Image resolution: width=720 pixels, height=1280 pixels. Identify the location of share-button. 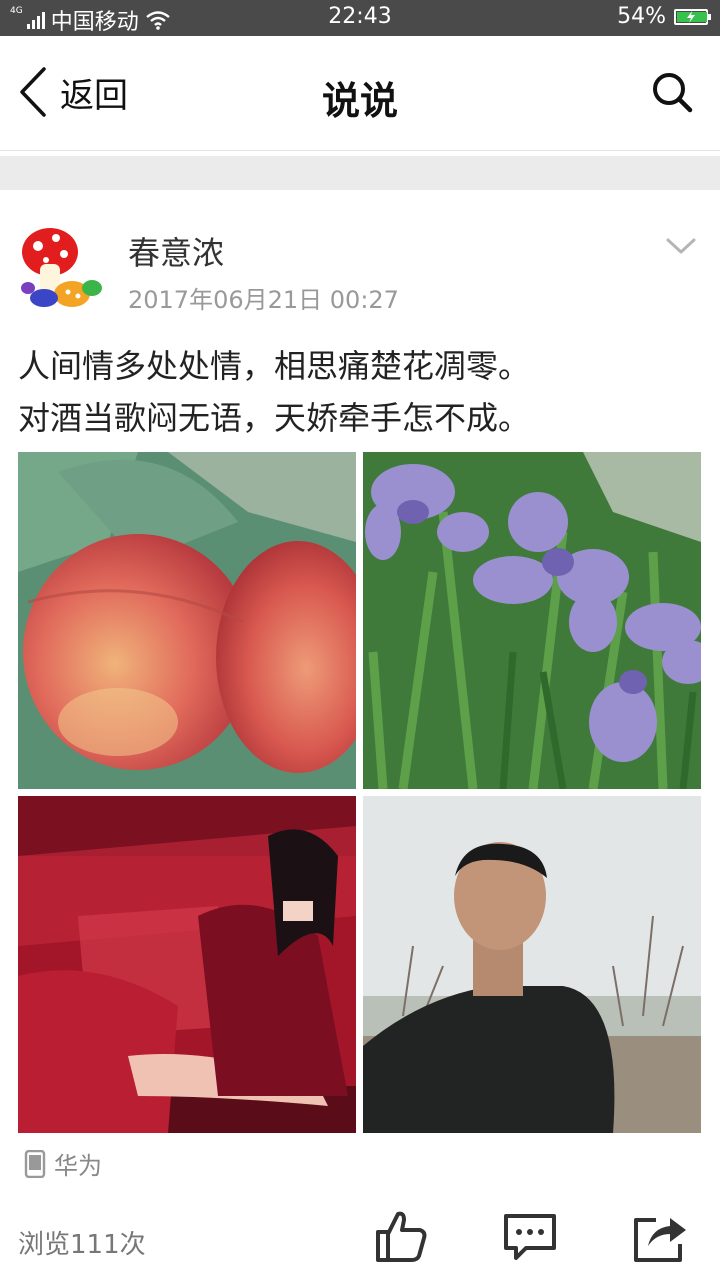
(660, 1238).